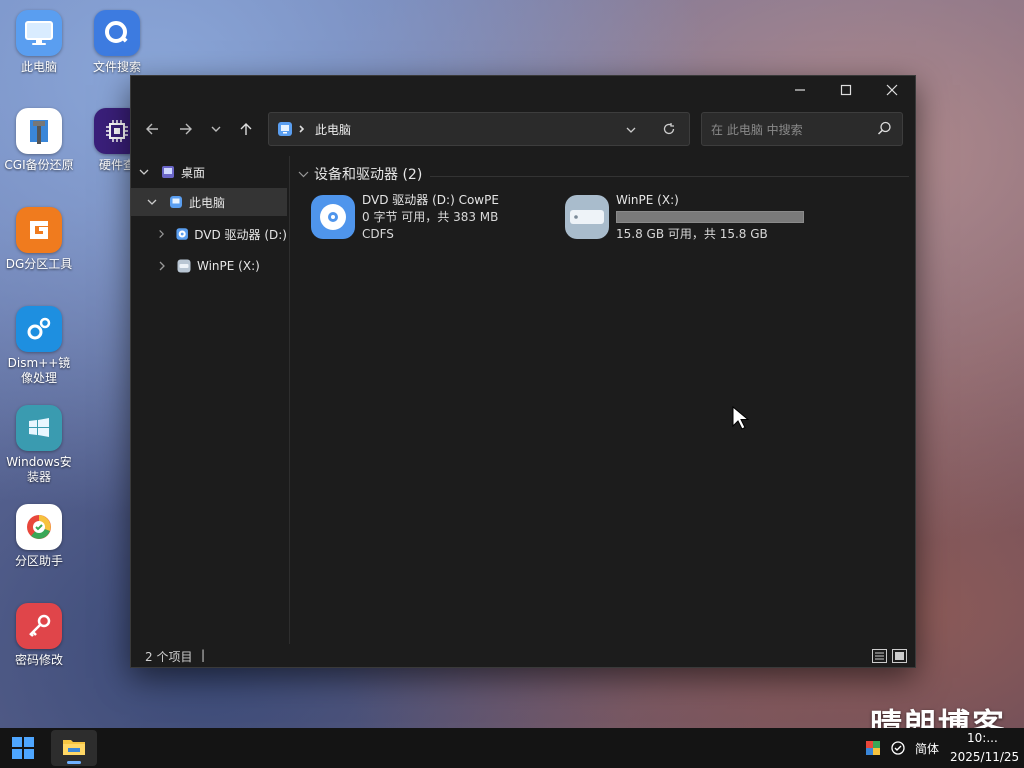 Image resolution: width=1024 pixels, height=768 pixels. What do you see at coordinates (927, 748) in the screenshot?
I see `ime-indicator: 简体` at bounding box center [927, 748].